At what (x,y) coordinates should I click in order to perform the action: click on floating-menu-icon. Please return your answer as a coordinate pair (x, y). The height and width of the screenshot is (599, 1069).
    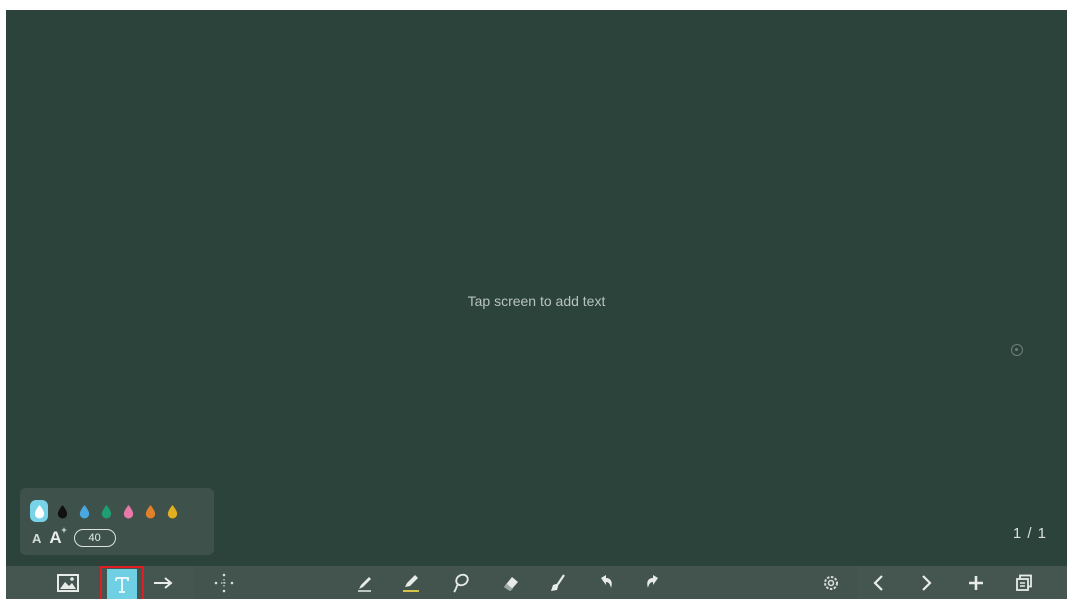
    Looking at the image, I should click on (1017, 350).